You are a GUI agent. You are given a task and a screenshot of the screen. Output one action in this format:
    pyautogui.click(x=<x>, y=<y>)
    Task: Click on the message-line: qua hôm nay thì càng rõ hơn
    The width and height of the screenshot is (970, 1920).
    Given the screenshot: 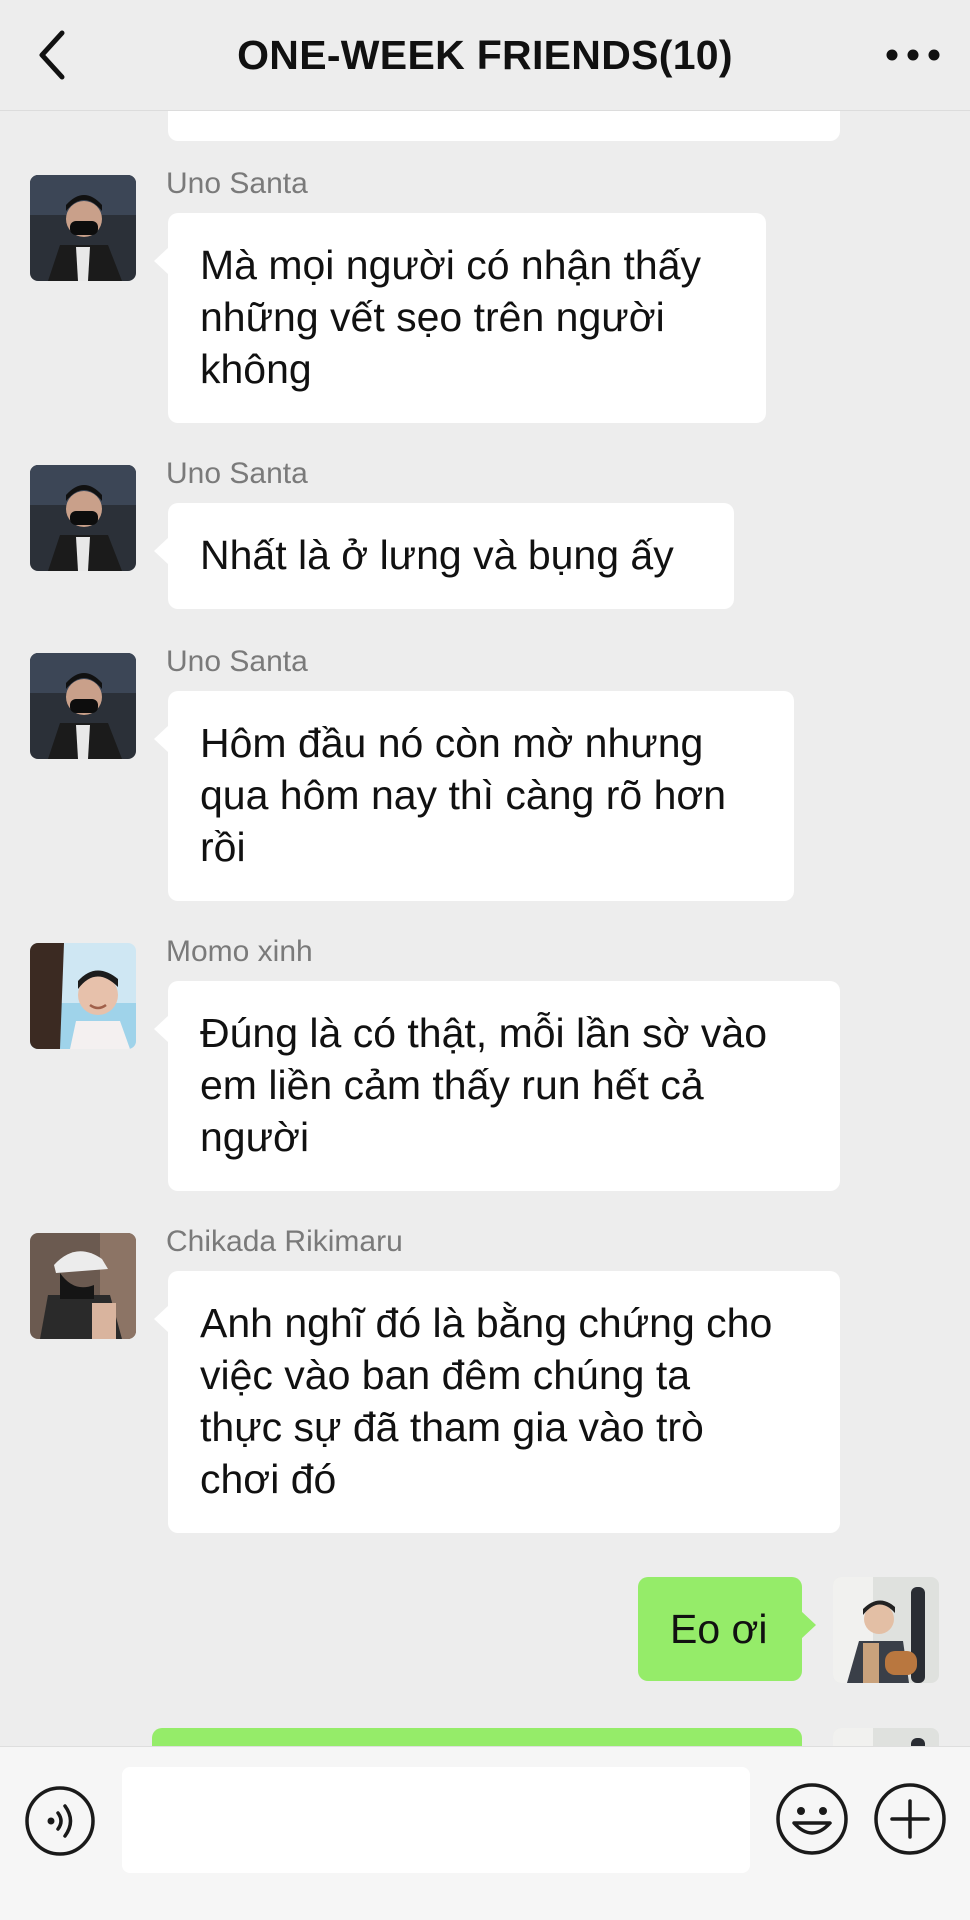 What is the action you would take?
    pyautogui.click(x=463, y=795)
    